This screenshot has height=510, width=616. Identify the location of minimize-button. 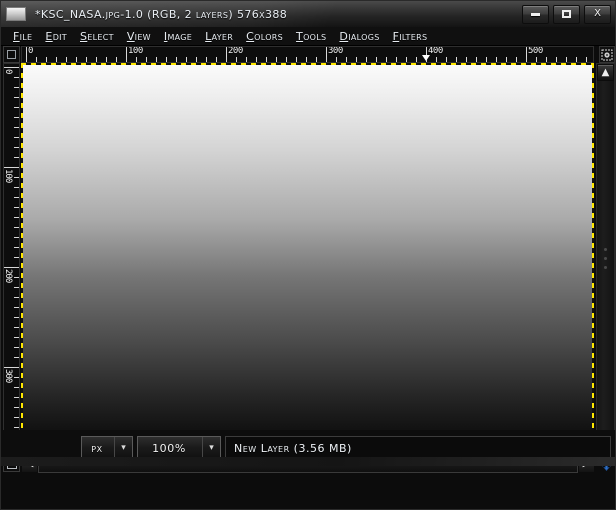
(535, 14).